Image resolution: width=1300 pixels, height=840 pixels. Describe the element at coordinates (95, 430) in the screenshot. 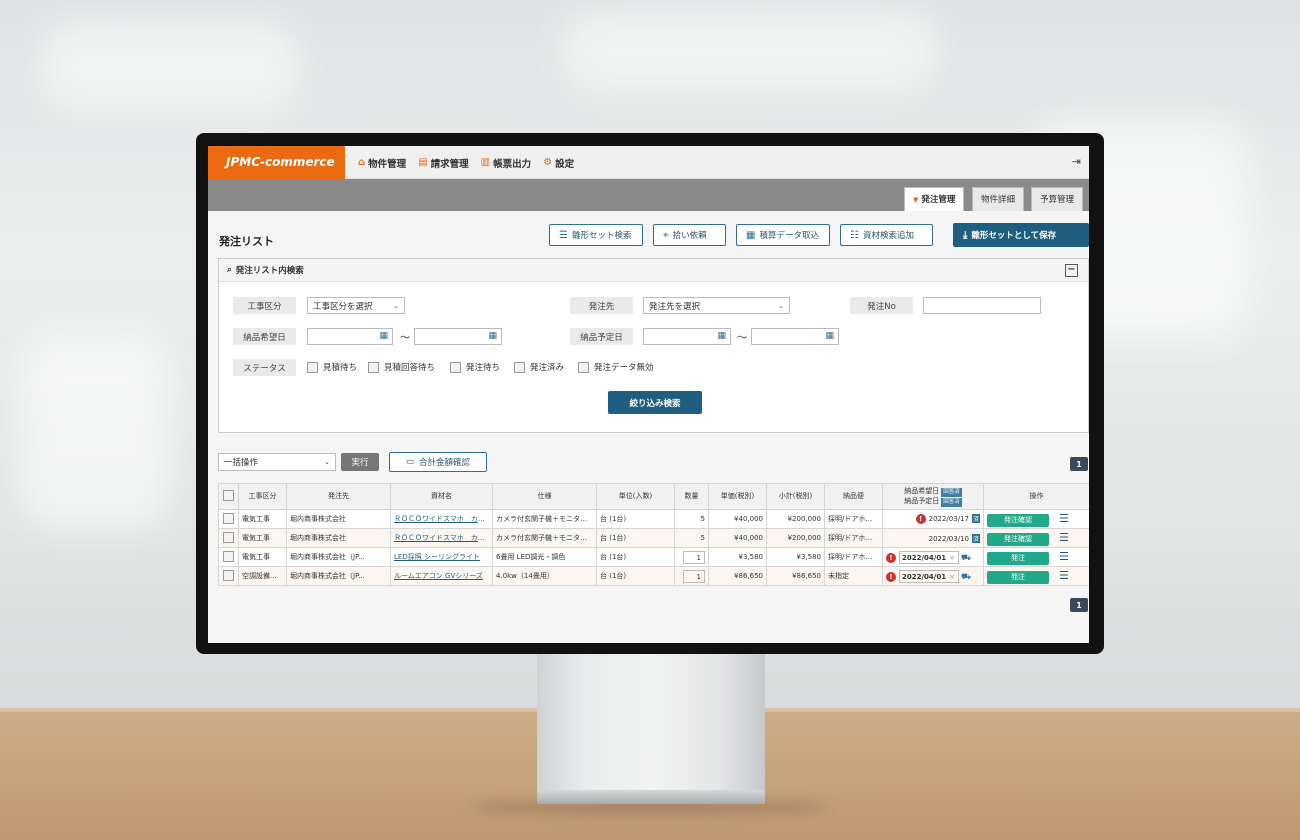

I see `background-light` at that location.